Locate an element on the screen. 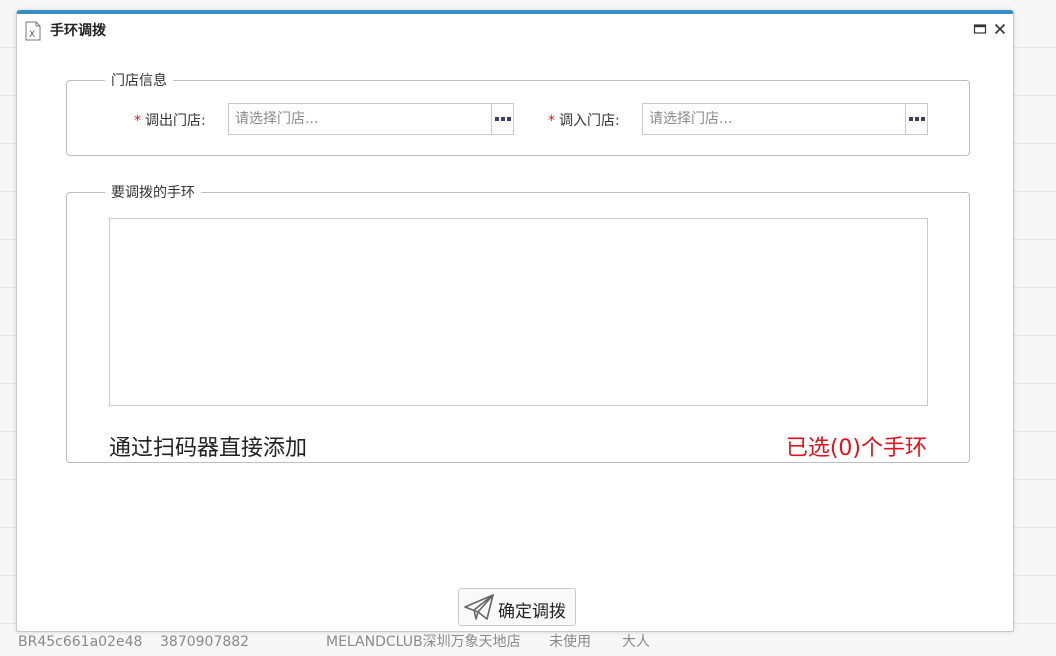 The height and width of the screenshot is (656, 1056). from-store-picker-button is located at coordinates (502, 119).